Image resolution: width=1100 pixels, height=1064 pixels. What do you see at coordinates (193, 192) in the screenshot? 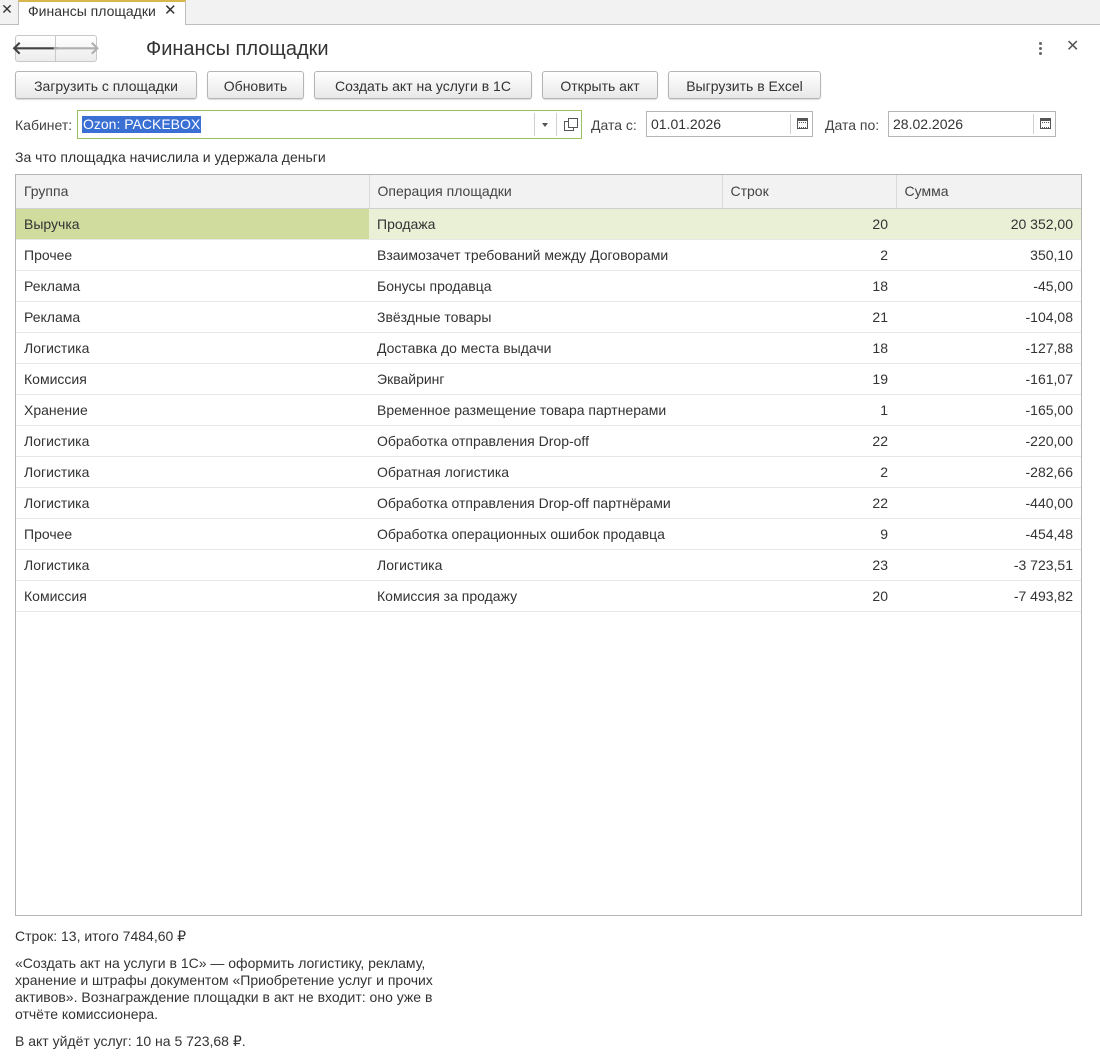
I see `column-header-group: Группа` at bounding box center [193, 192].